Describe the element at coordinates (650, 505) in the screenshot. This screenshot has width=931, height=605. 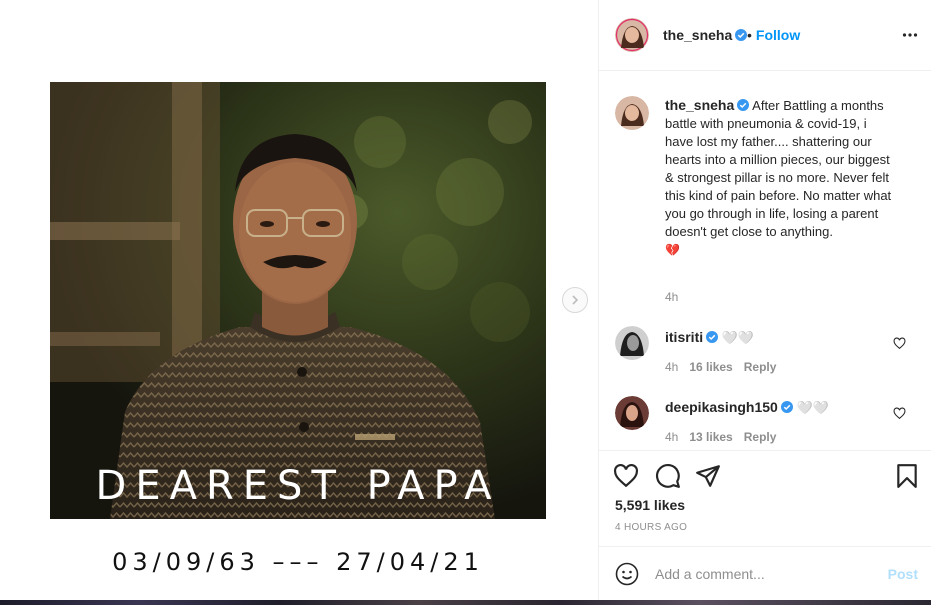
I see `likes-count: 5,591 likes` at that location.